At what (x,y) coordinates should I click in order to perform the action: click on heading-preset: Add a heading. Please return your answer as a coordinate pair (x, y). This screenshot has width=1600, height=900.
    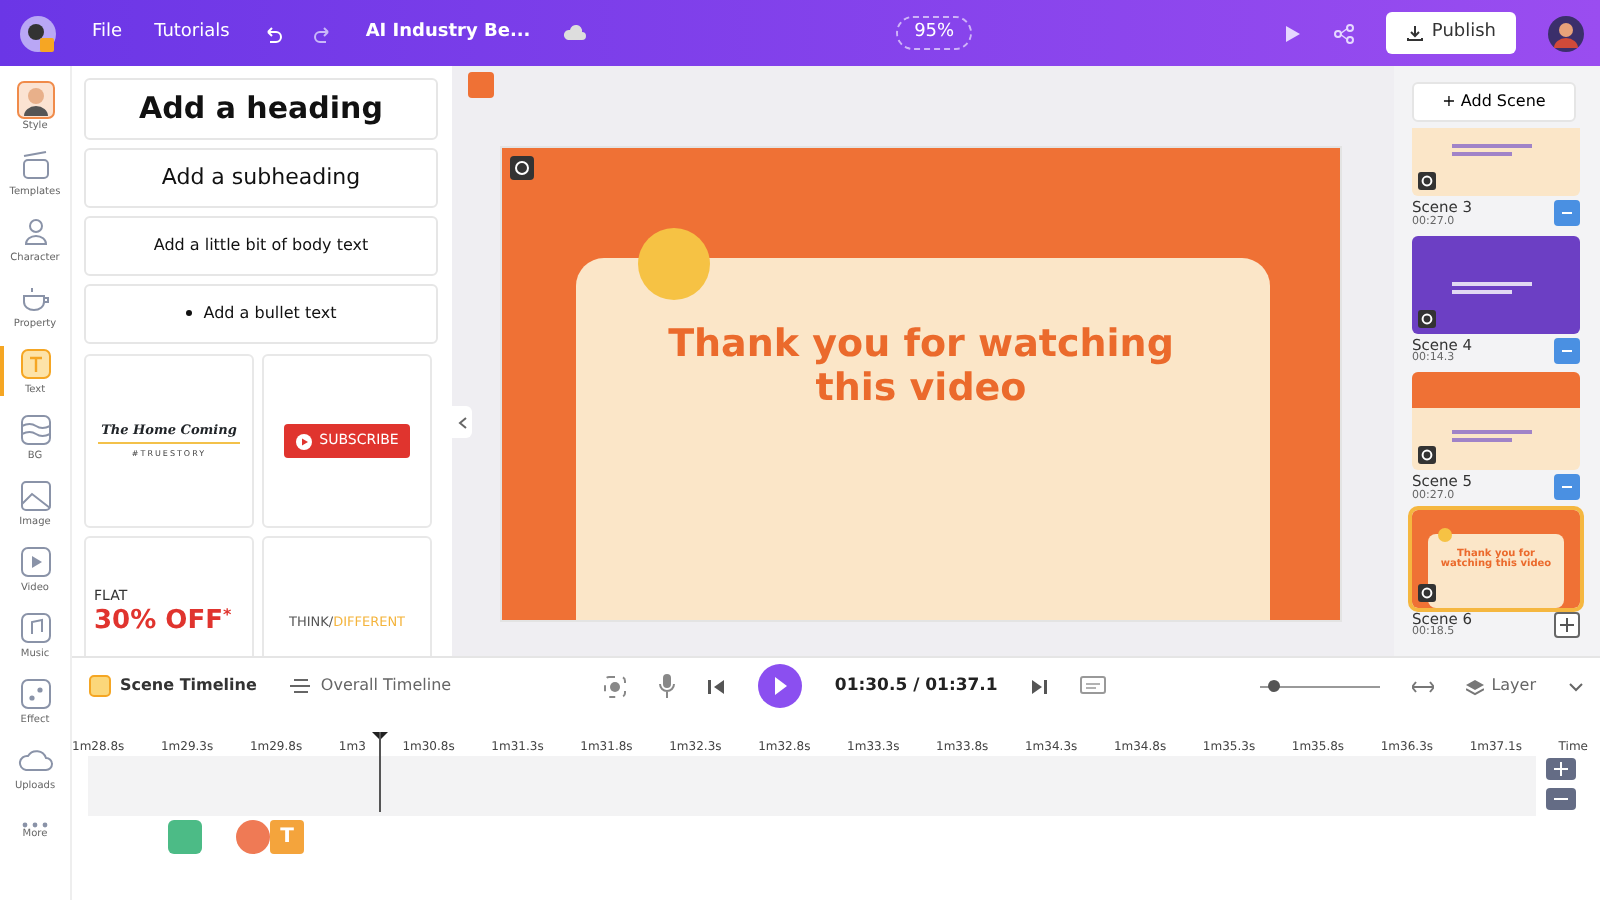
    Looking at the image, I should click on (261, 108).